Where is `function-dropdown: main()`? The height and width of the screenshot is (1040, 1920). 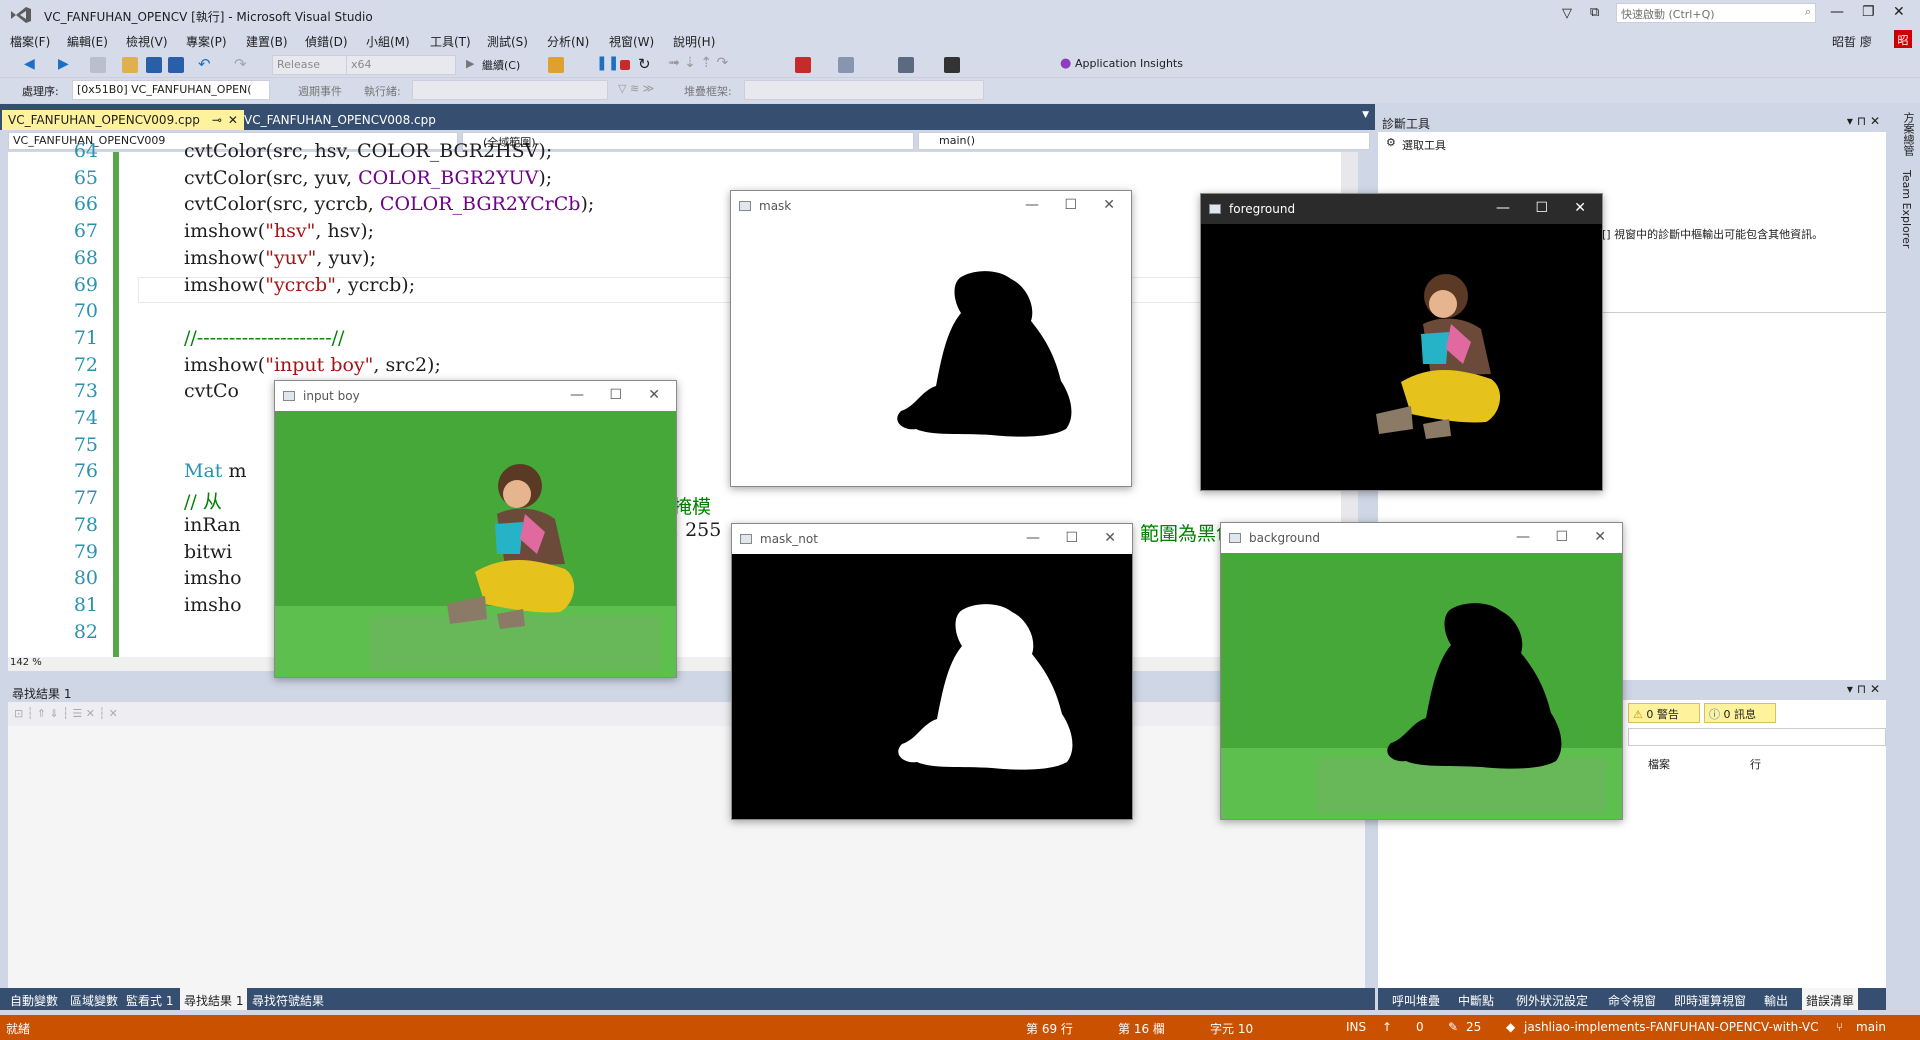
function-dropdown: main() is located at coordinates (1144, 141).